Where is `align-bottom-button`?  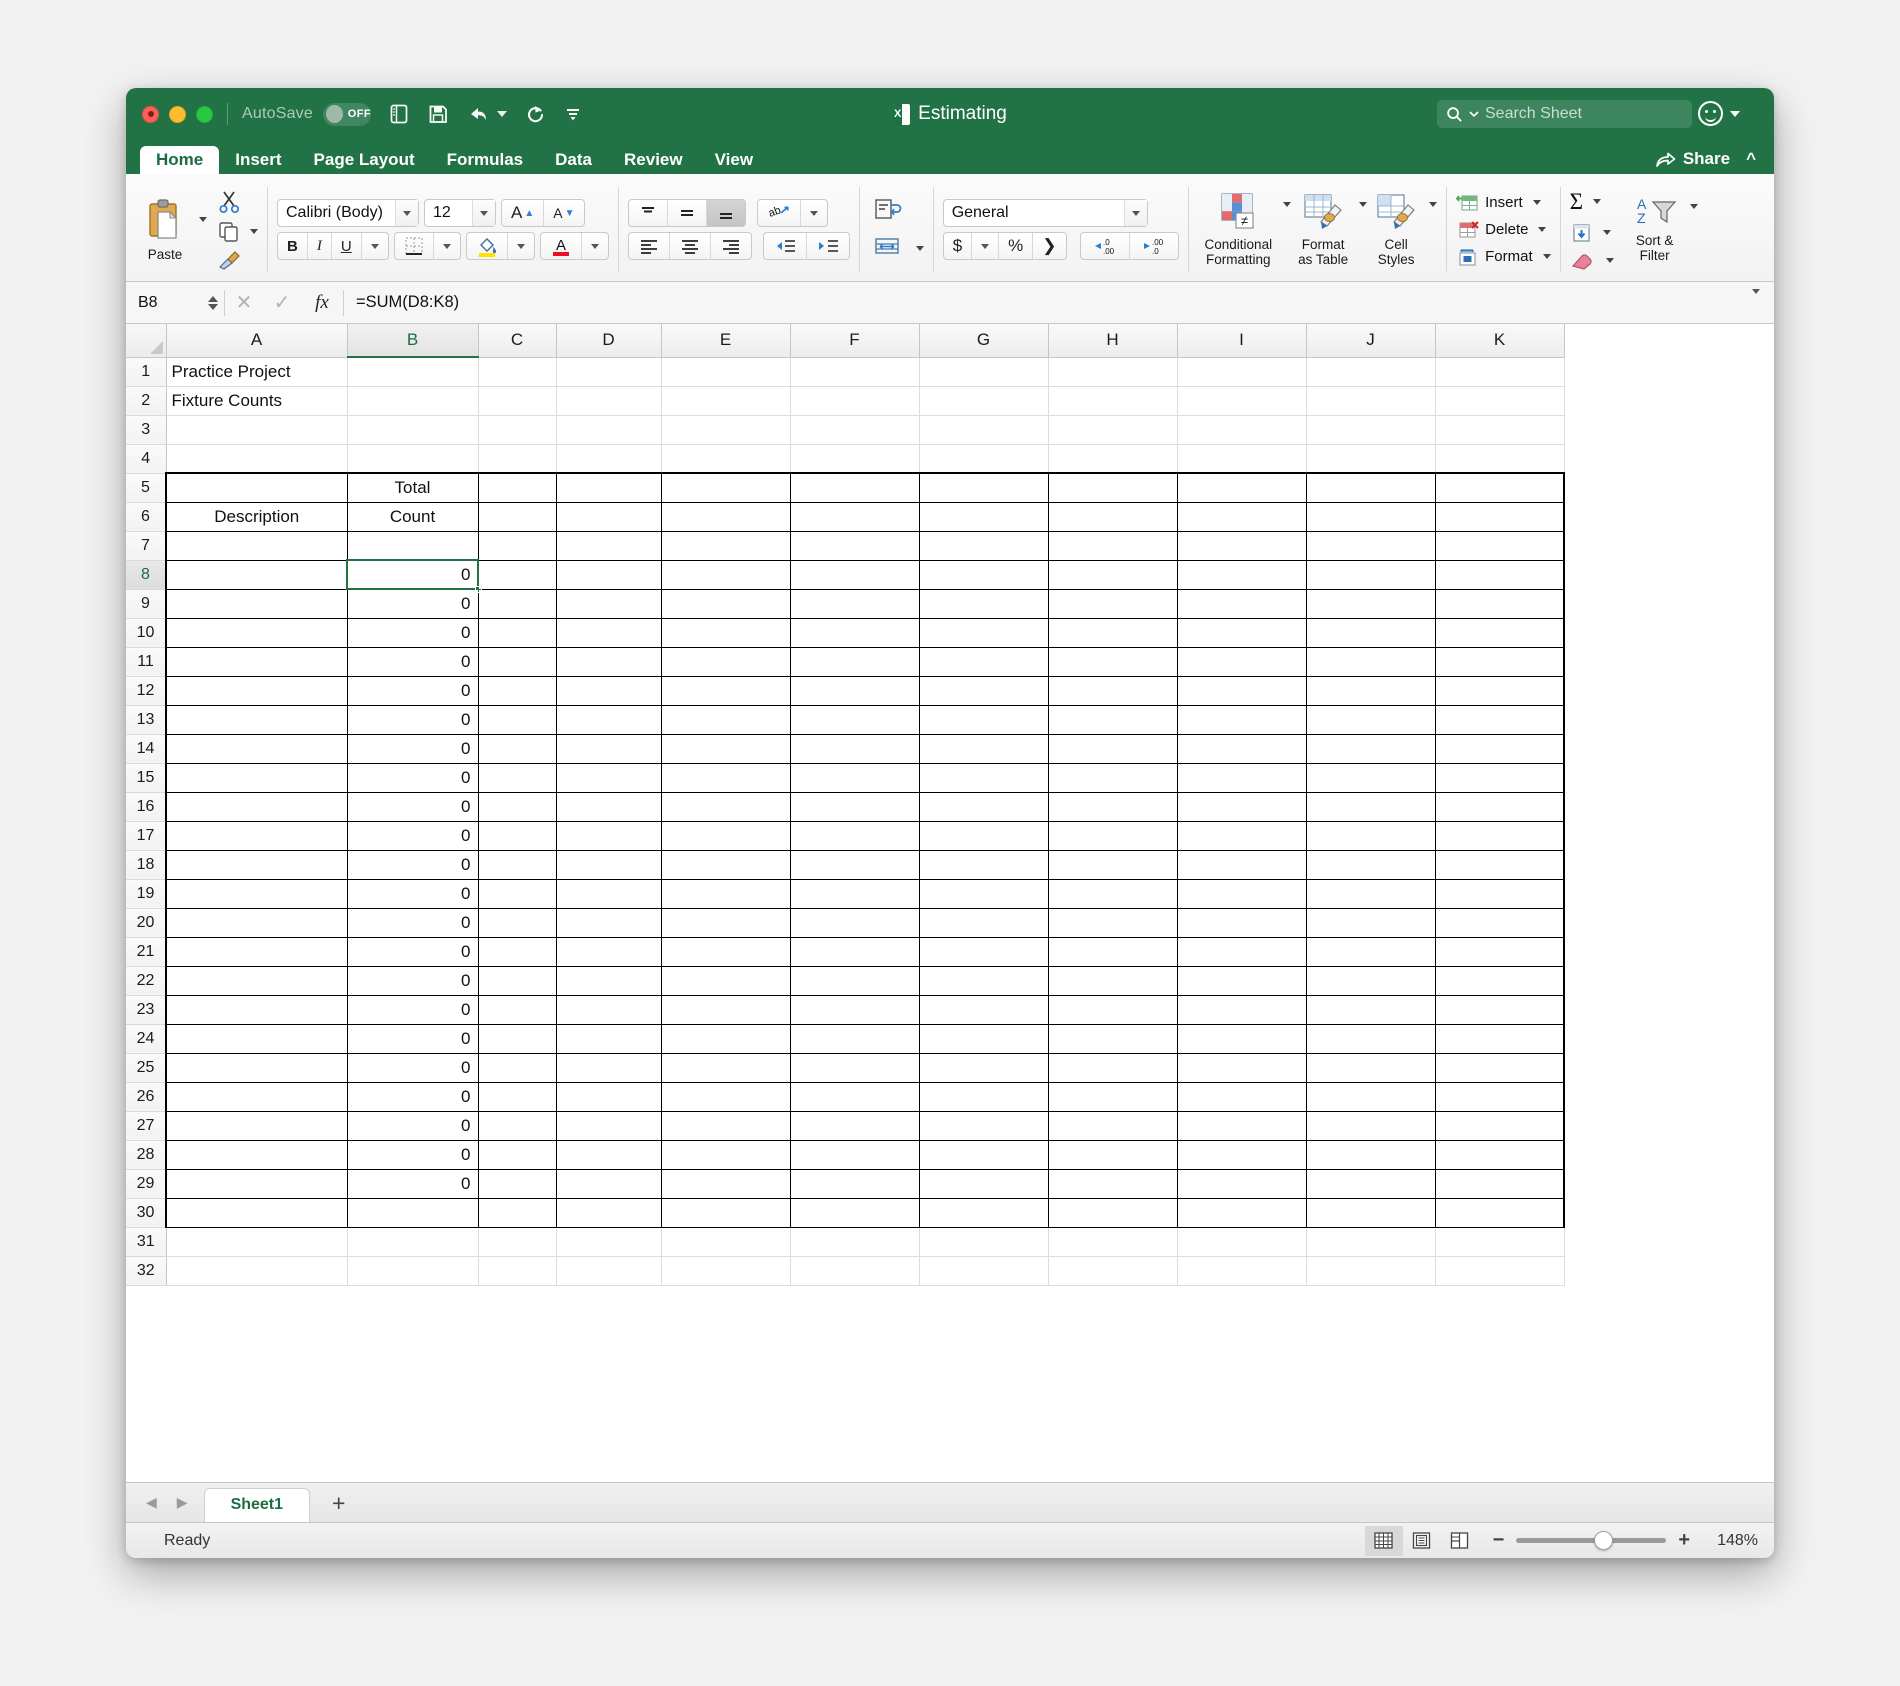
align-bottom-button is located at coordinates (725, 213).